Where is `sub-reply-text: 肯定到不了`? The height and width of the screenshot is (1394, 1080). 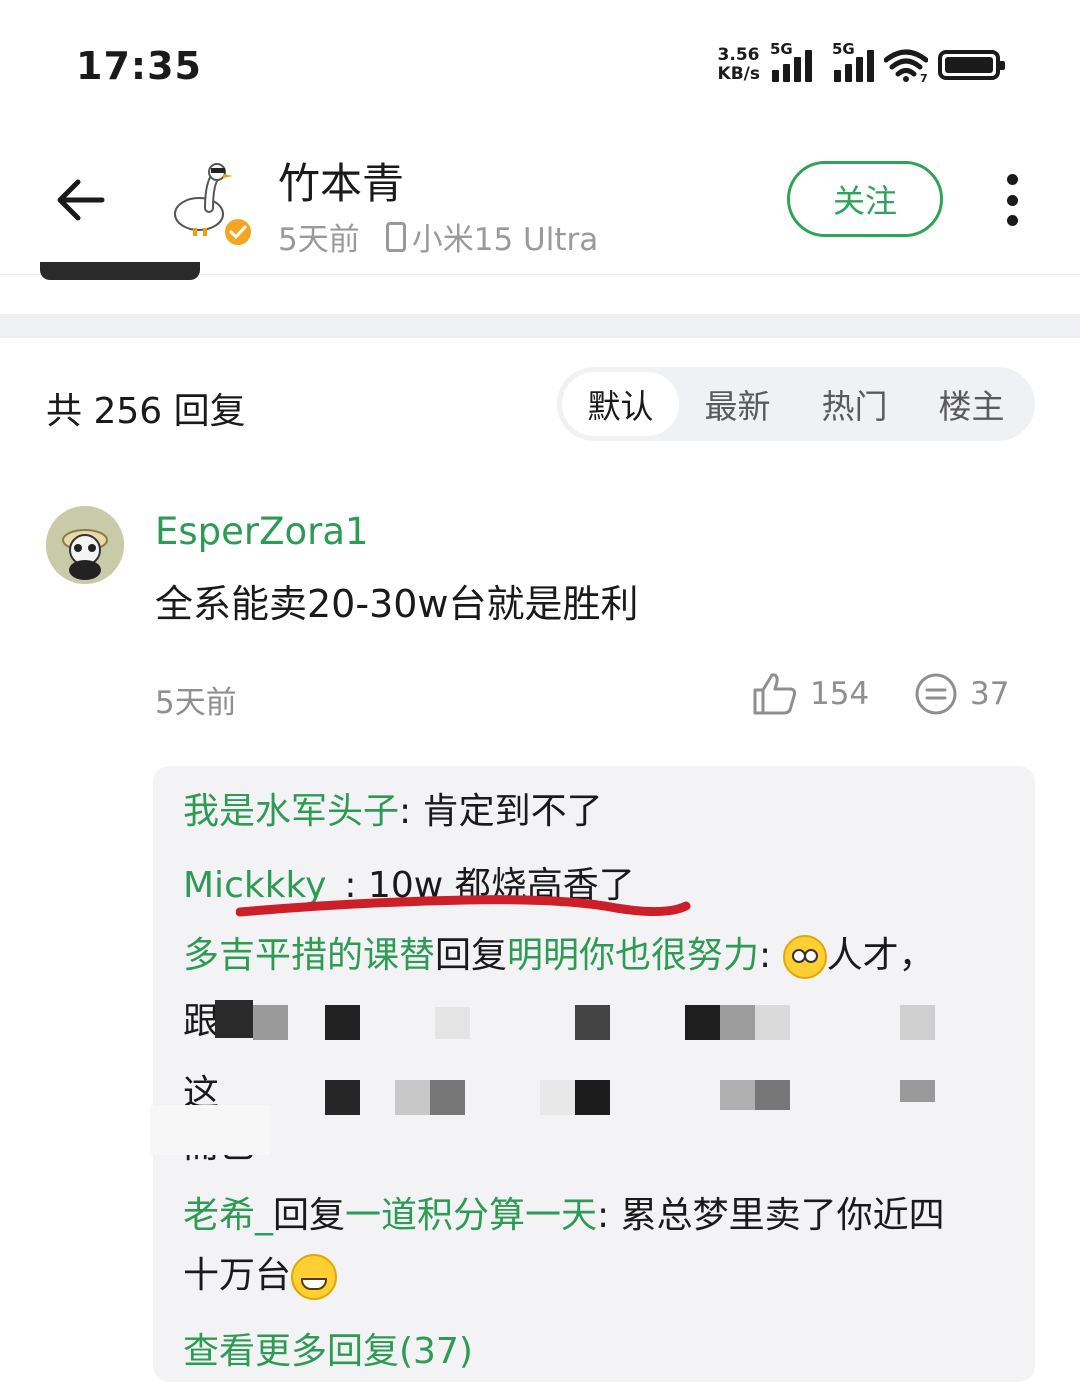 sub-reply-text: 肯定到不了 is located at coordinates (512, 811).